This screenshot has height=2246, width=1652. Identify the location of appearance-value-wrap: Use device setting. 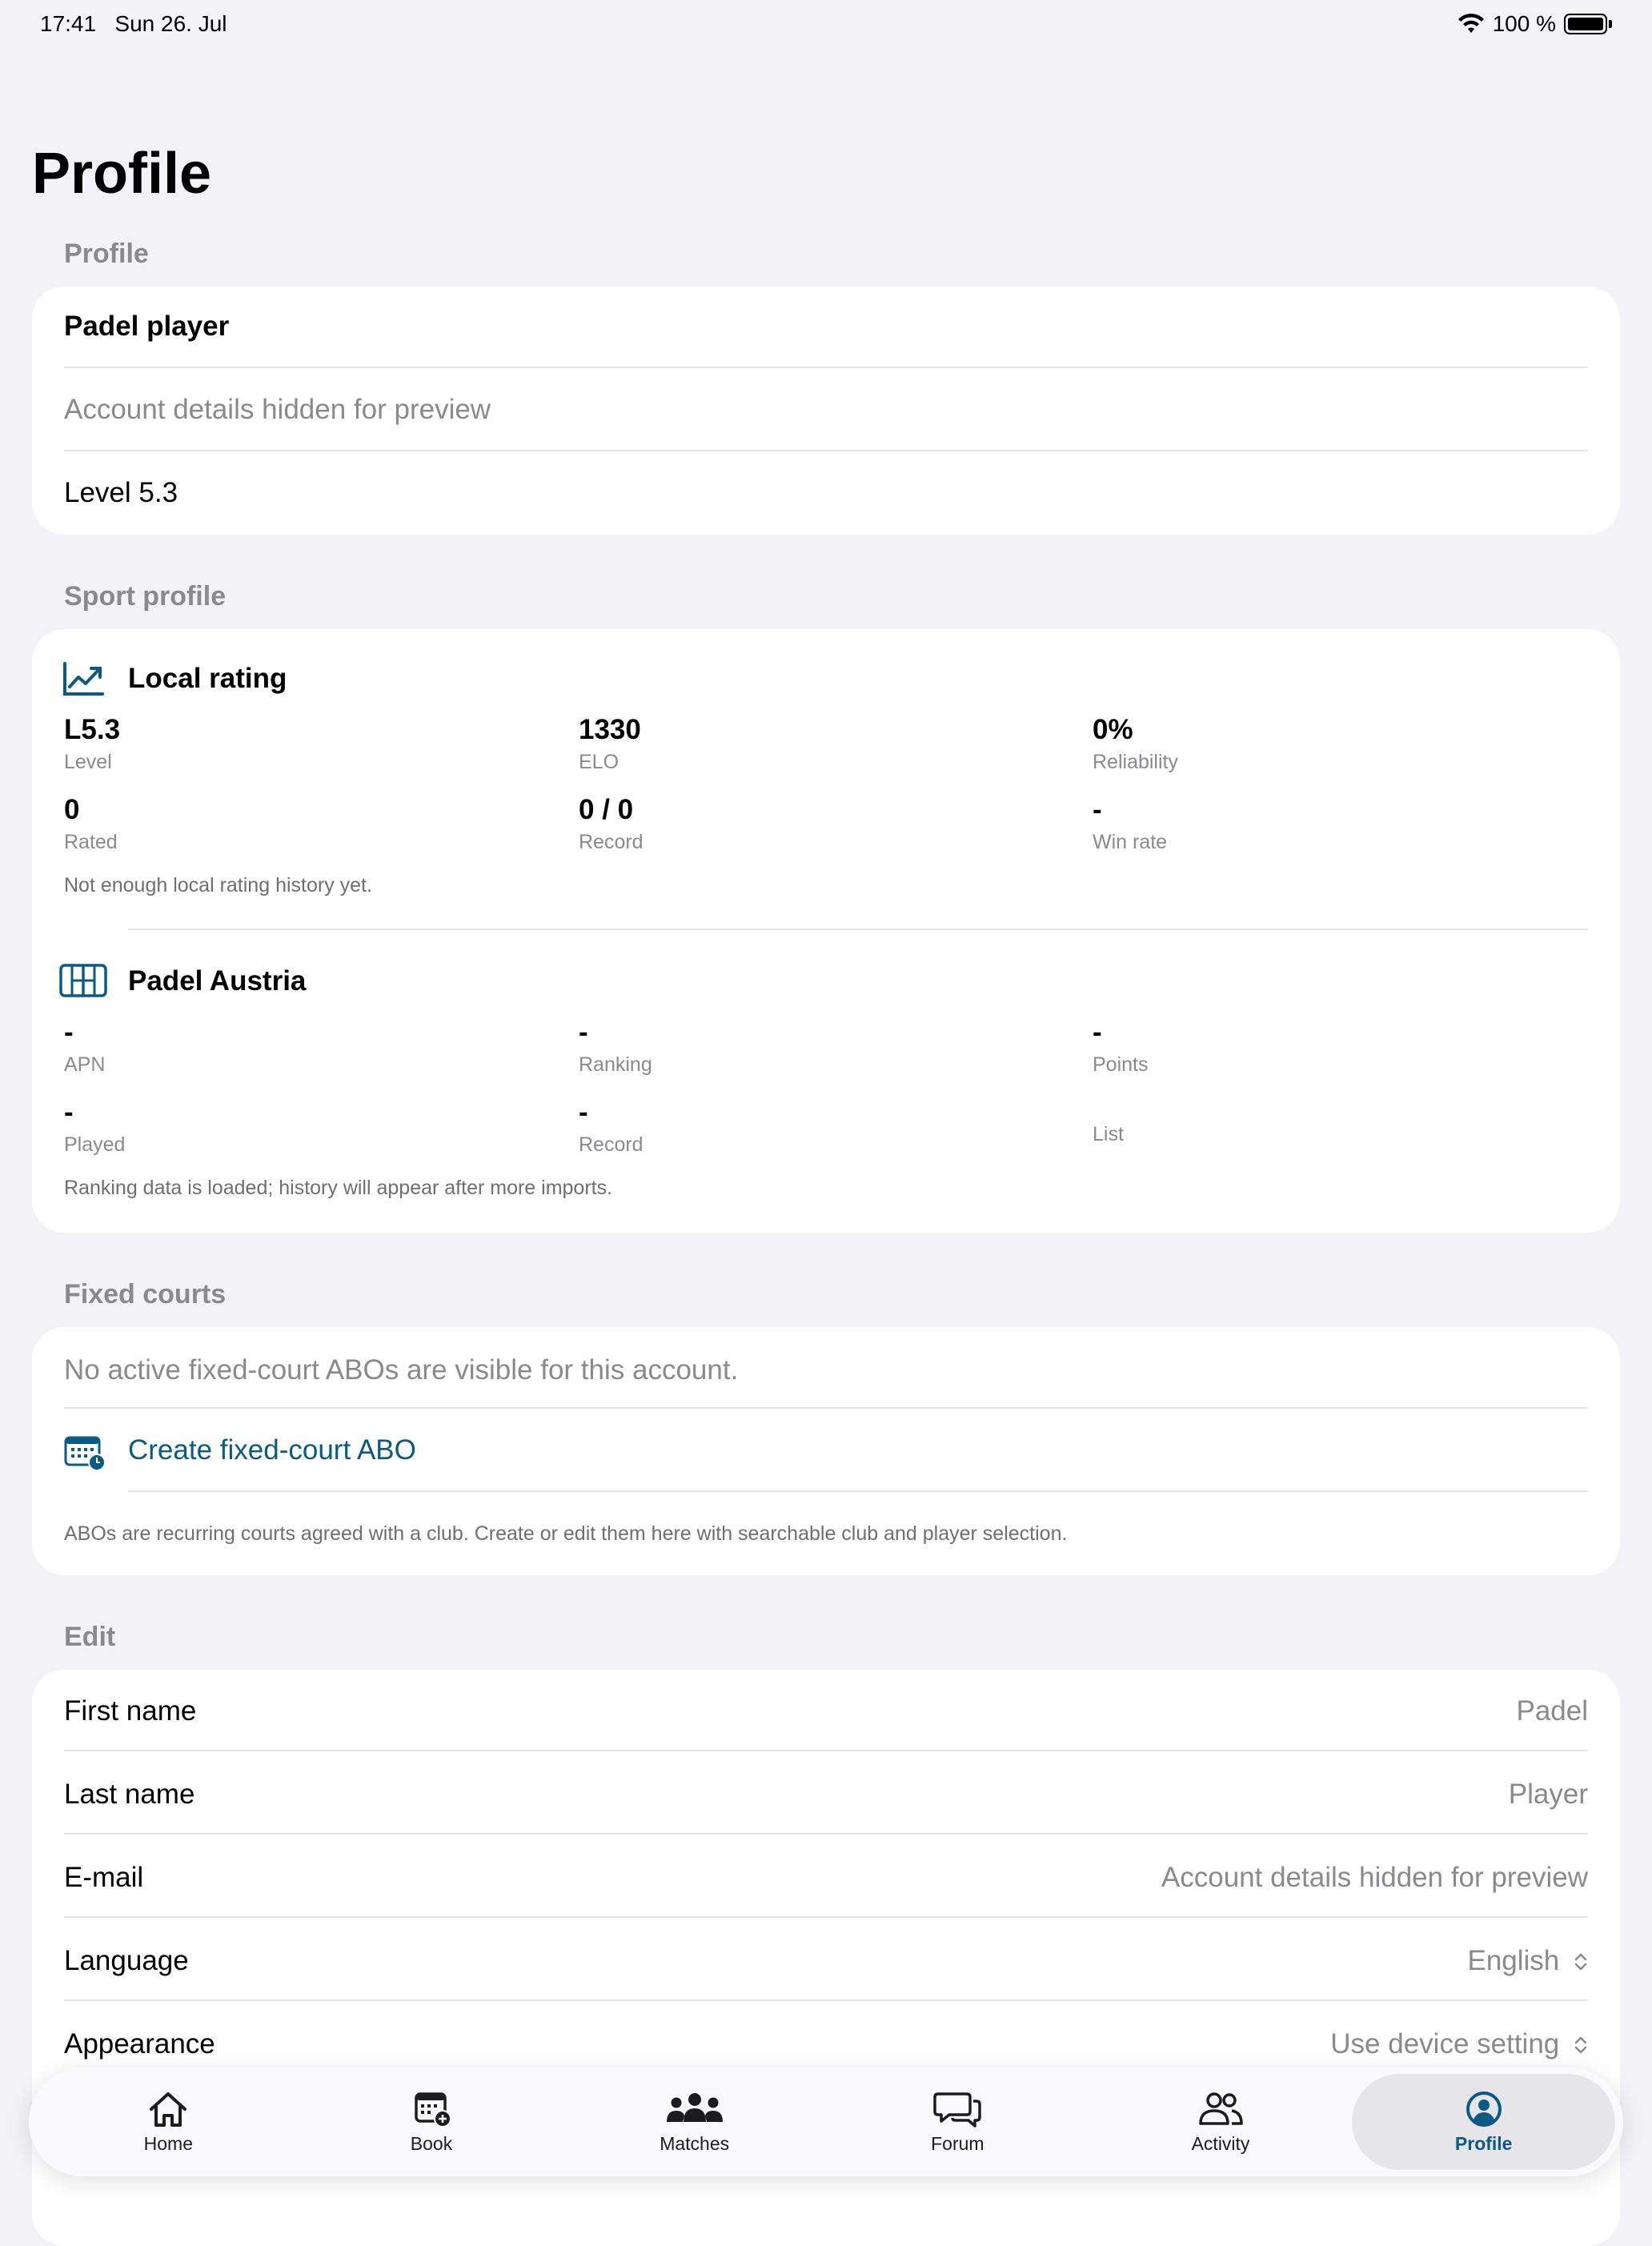
(1459, 2044).